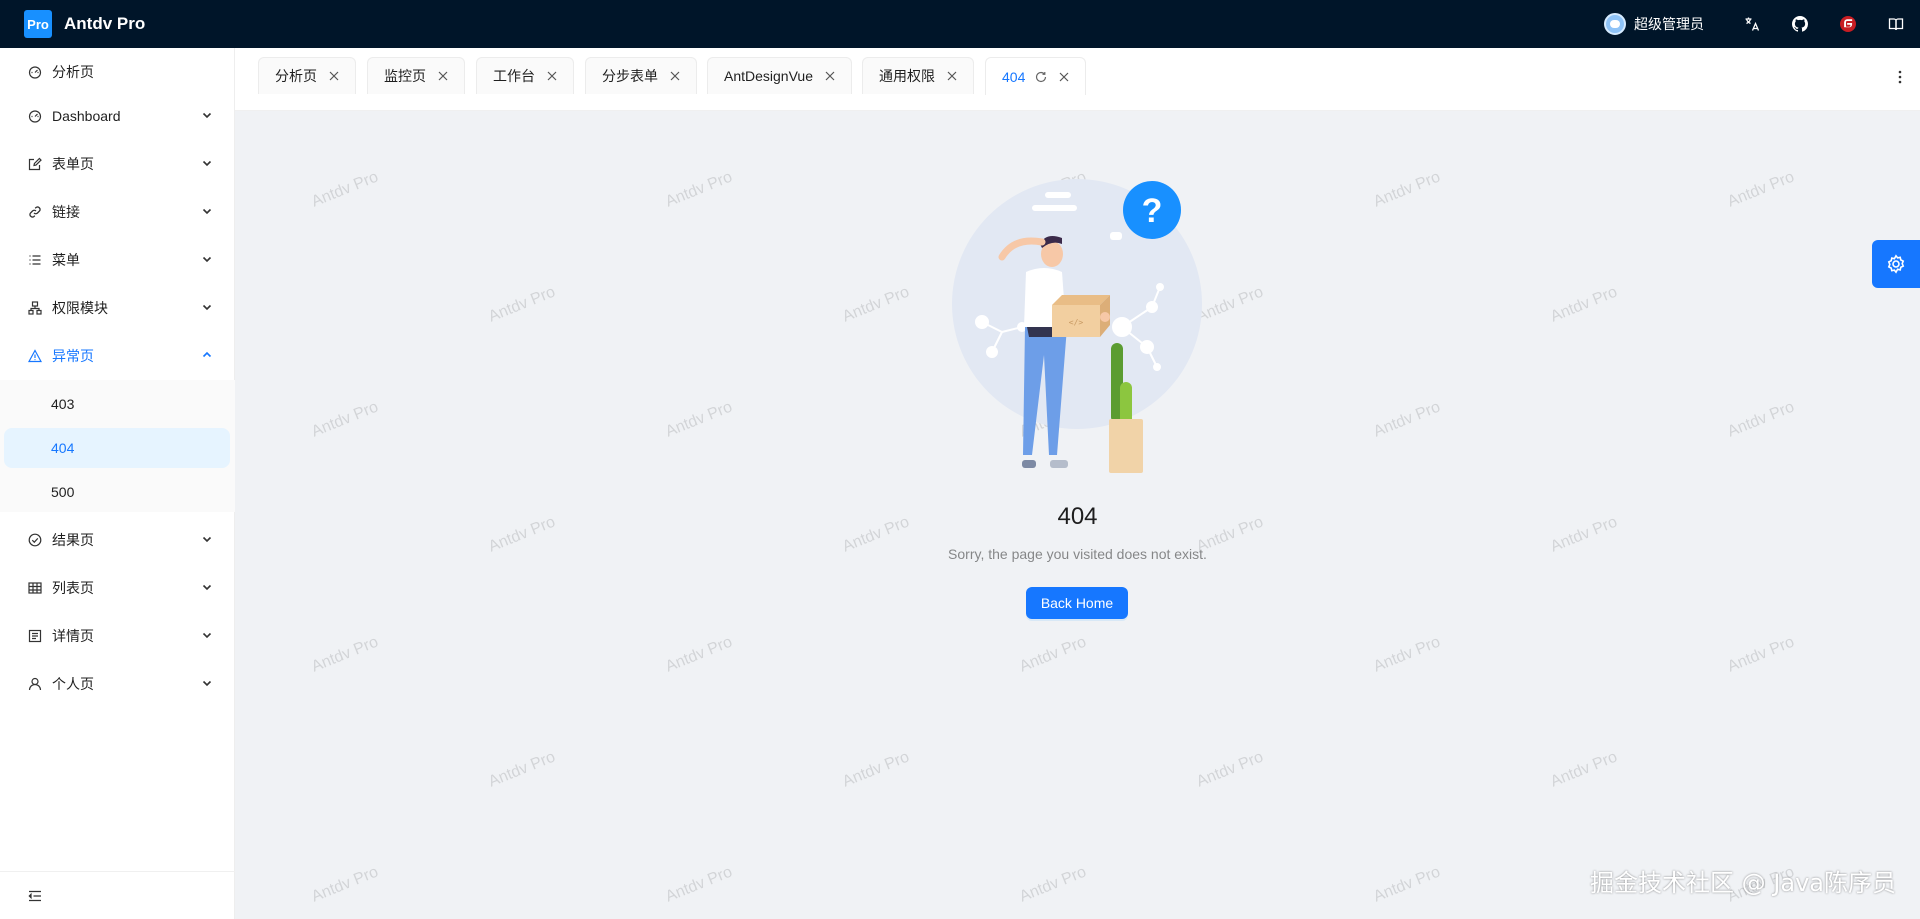 The width and height of the screenshot is (1920, 919). What do you see at coordinates (117, 540) in the screenshot?
I see `sidebar-item-result: 结果页` at bounding box center [117, 540].